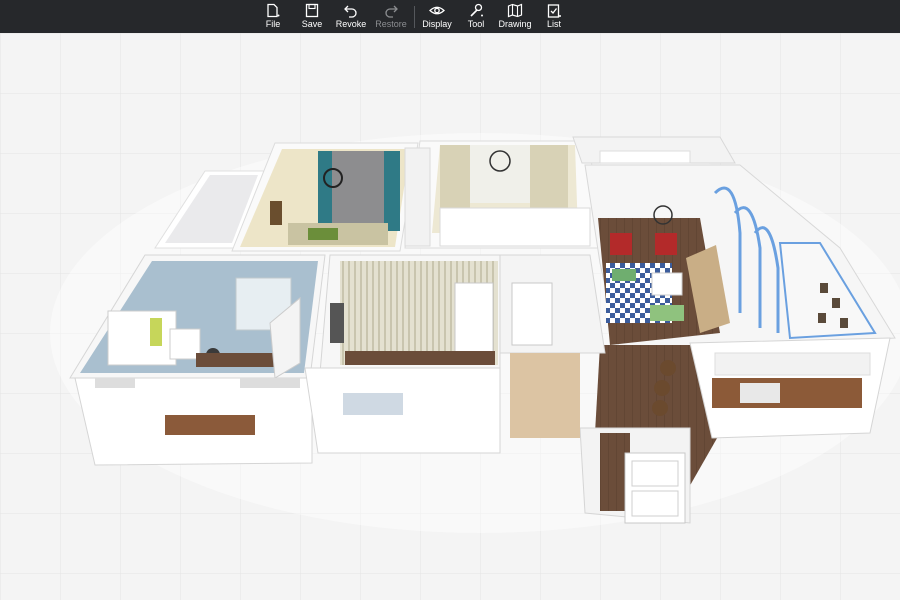 Image resolution: width=900 pixels, height=600 pixels. I want to click on file-label: File, so click(273, 24).